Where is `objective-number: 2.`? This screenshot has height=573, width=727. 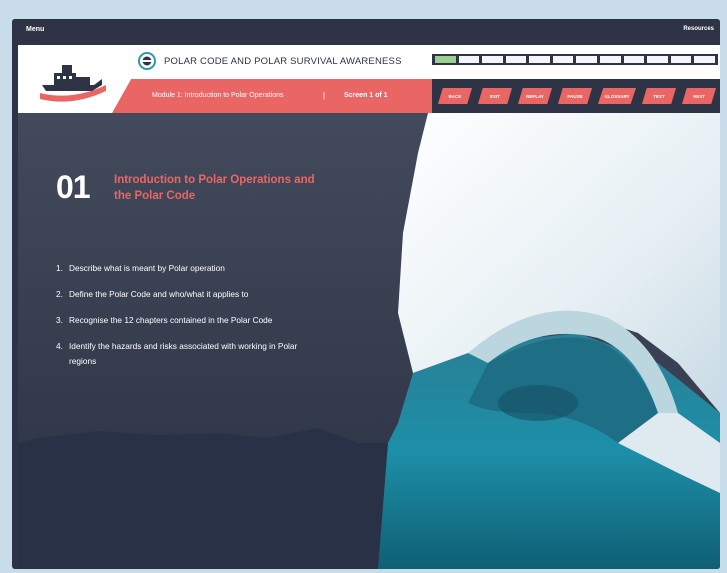 objective-number: 2. is located at coordinates (59, 294).